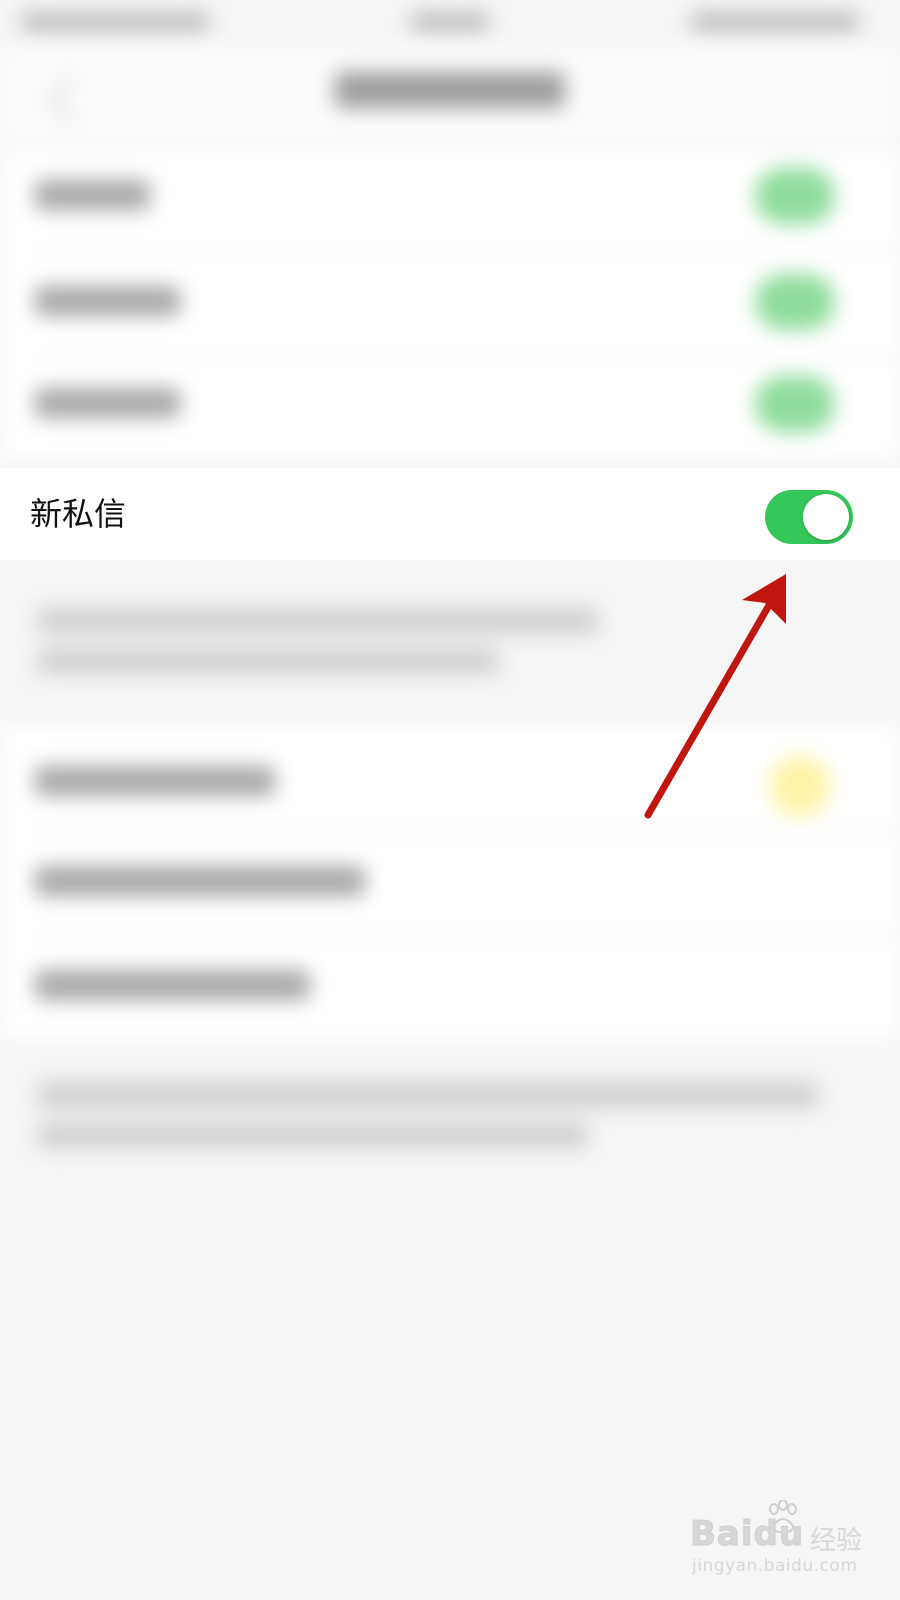  What do you see at coordinates (78, 514) in the screenshot?
I see `setting-label-new-private-message: 新私信` at bounding box center [78, 514].